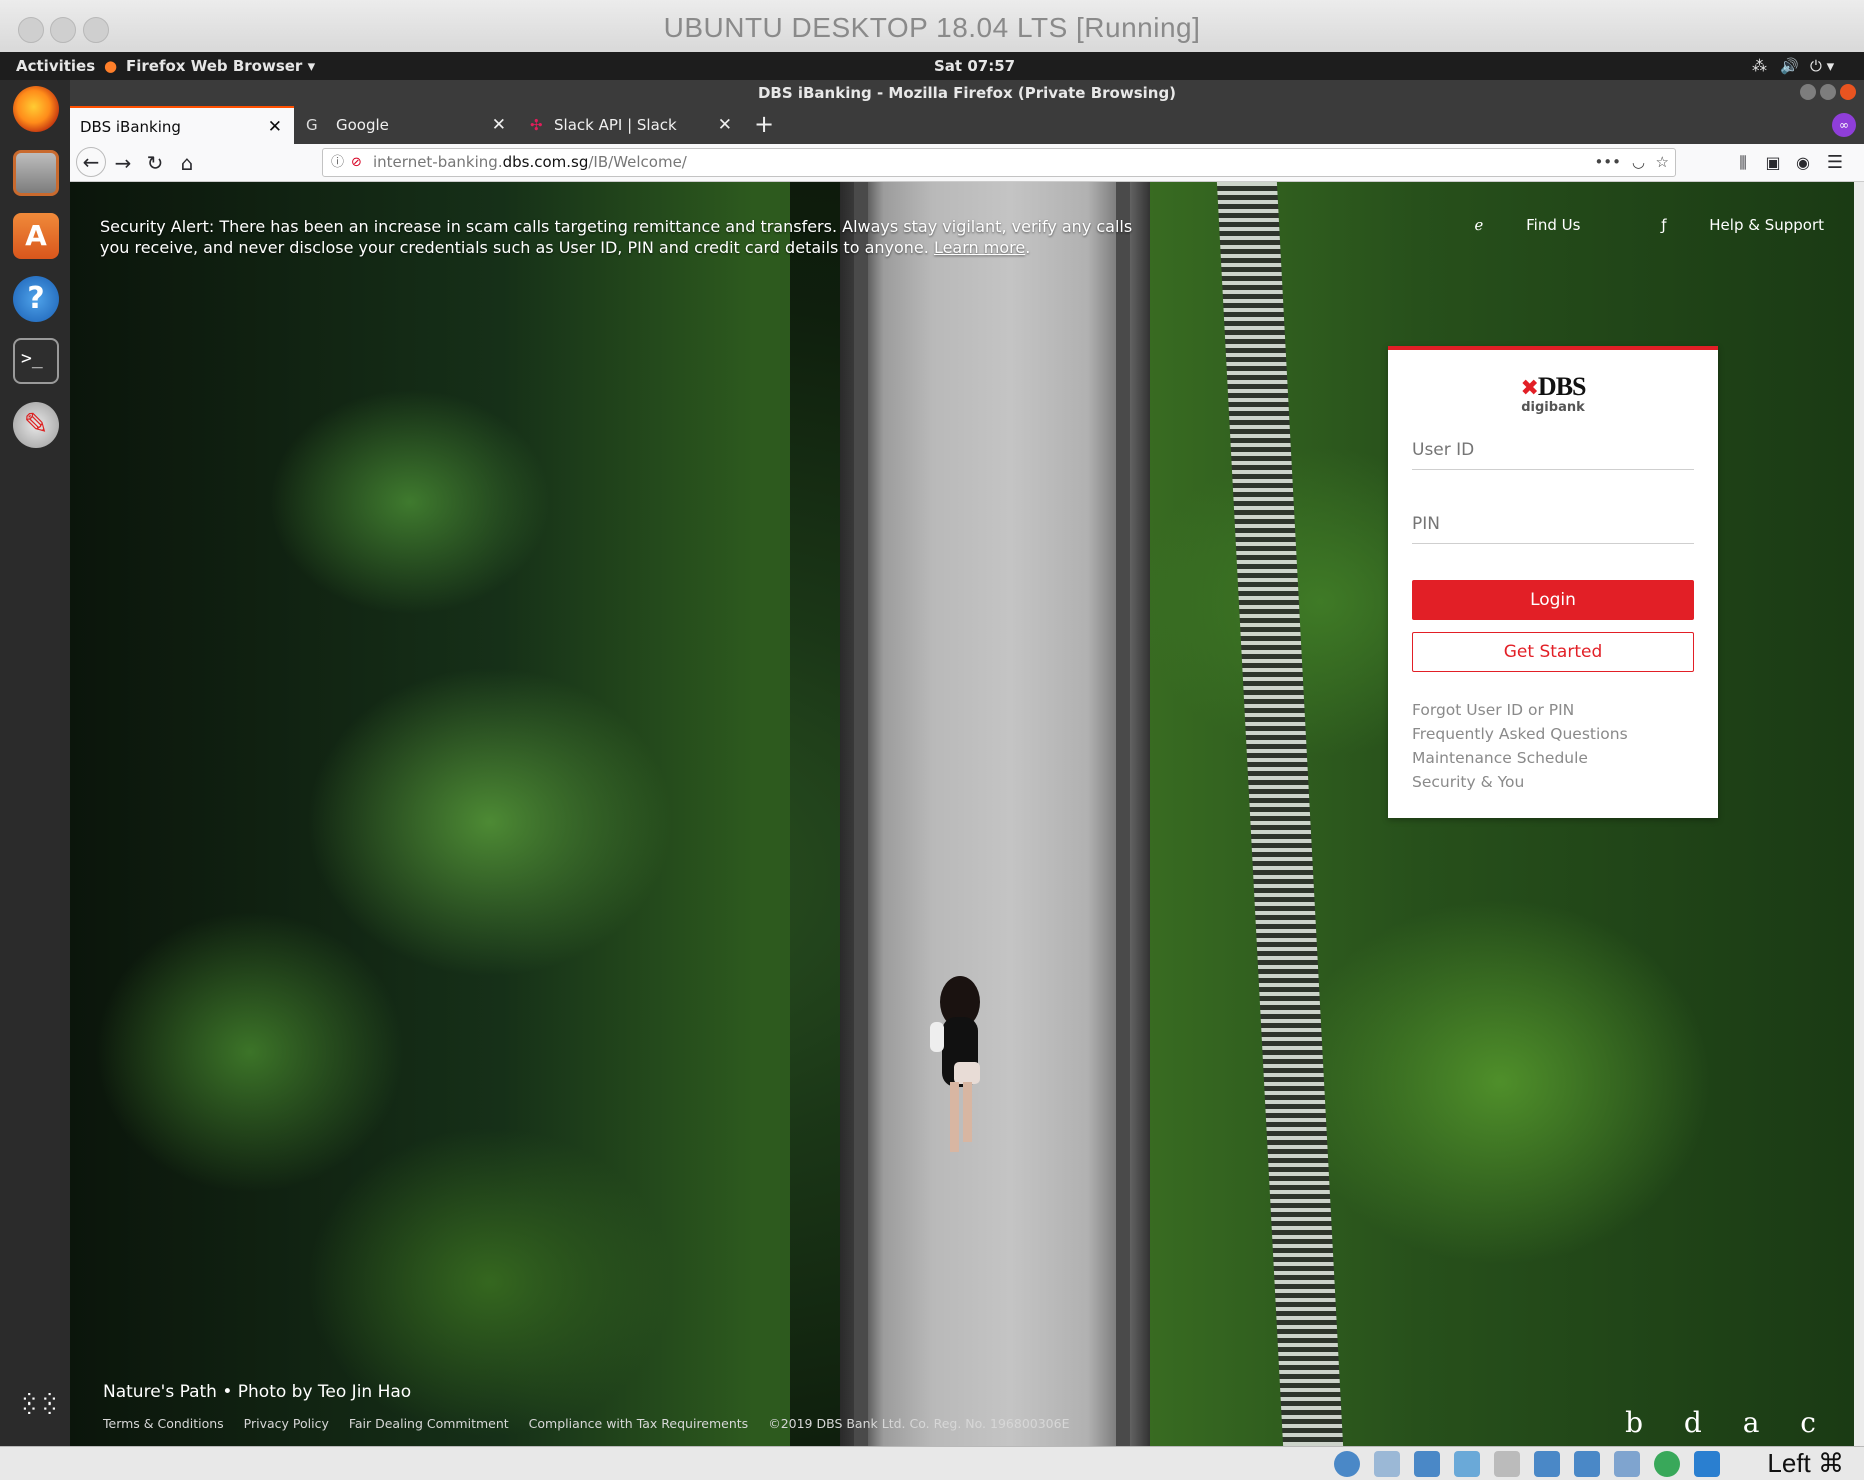 The height and width of the screenshot is (1480, 1864). Describe the element at coordinates (1553, 524) in the screenshot. I see `pin-input` at that location.